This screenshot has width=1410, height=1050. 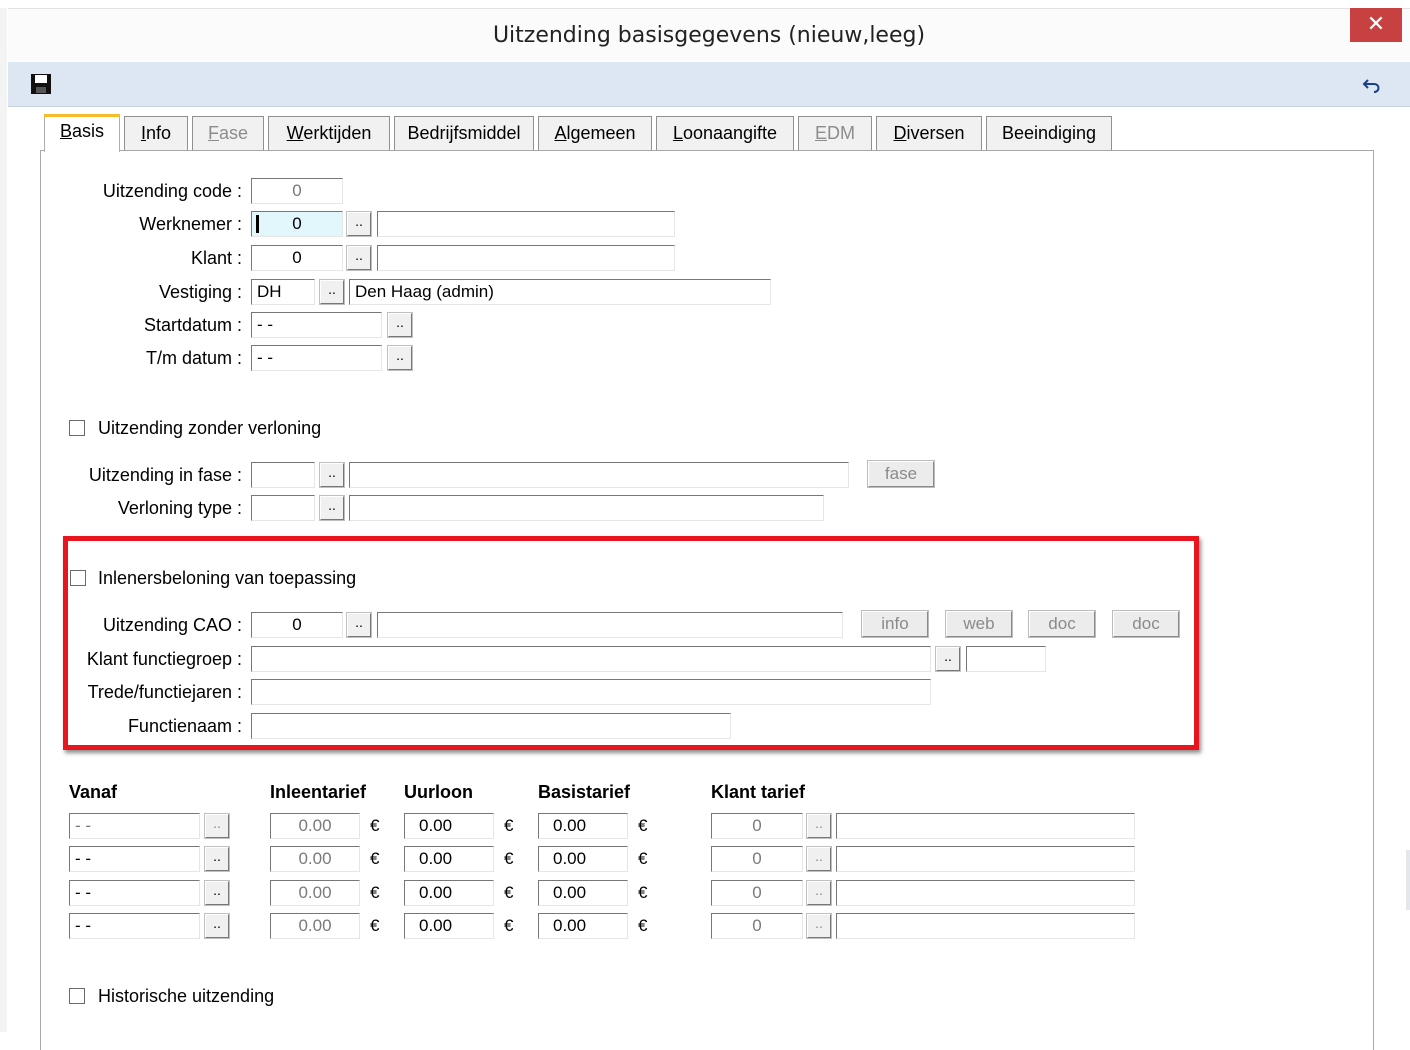 I want to click on in-fase-label: Uitzending in fase :, so click(x=165, y=475).